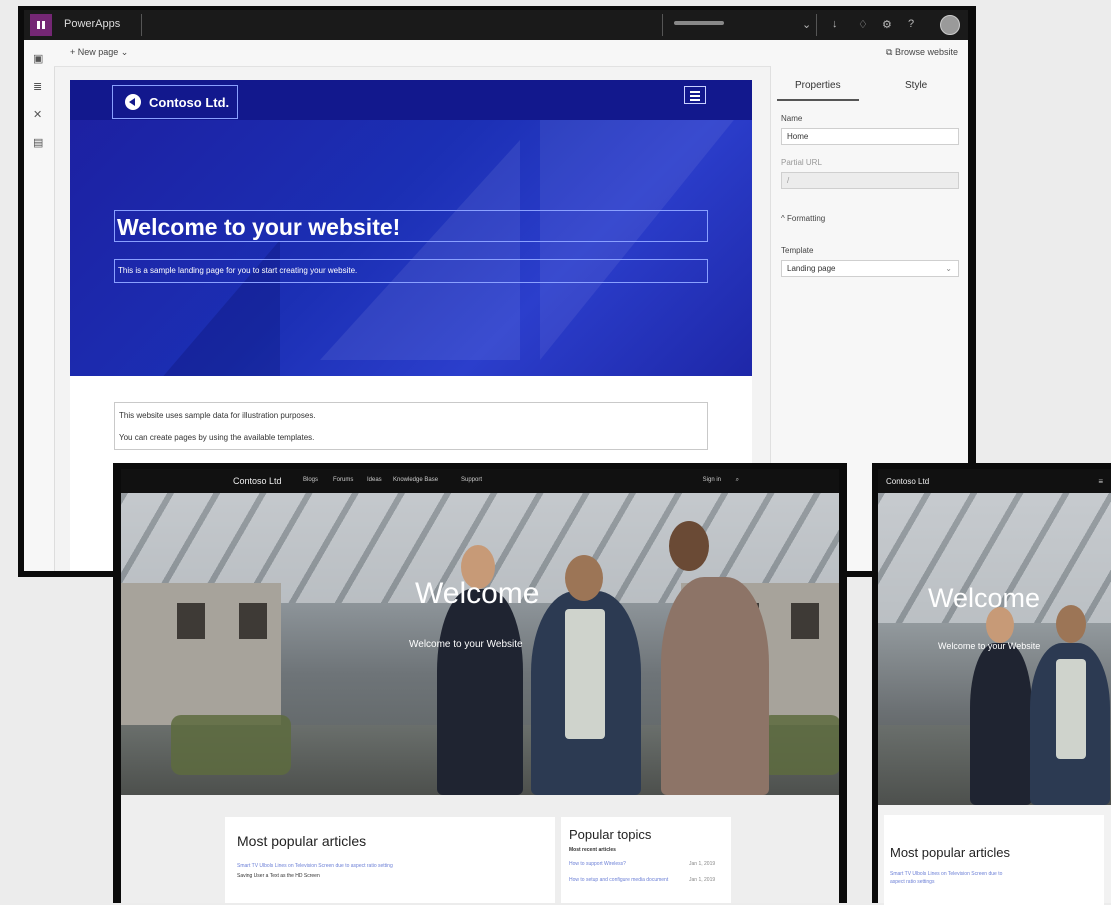 This screenshot has height=905, width=1111. What do you see at coordinates (803, 218) in the screenshot?
I see `formatting-toggle: ^ Formatting` at bounding box center [803, 218].